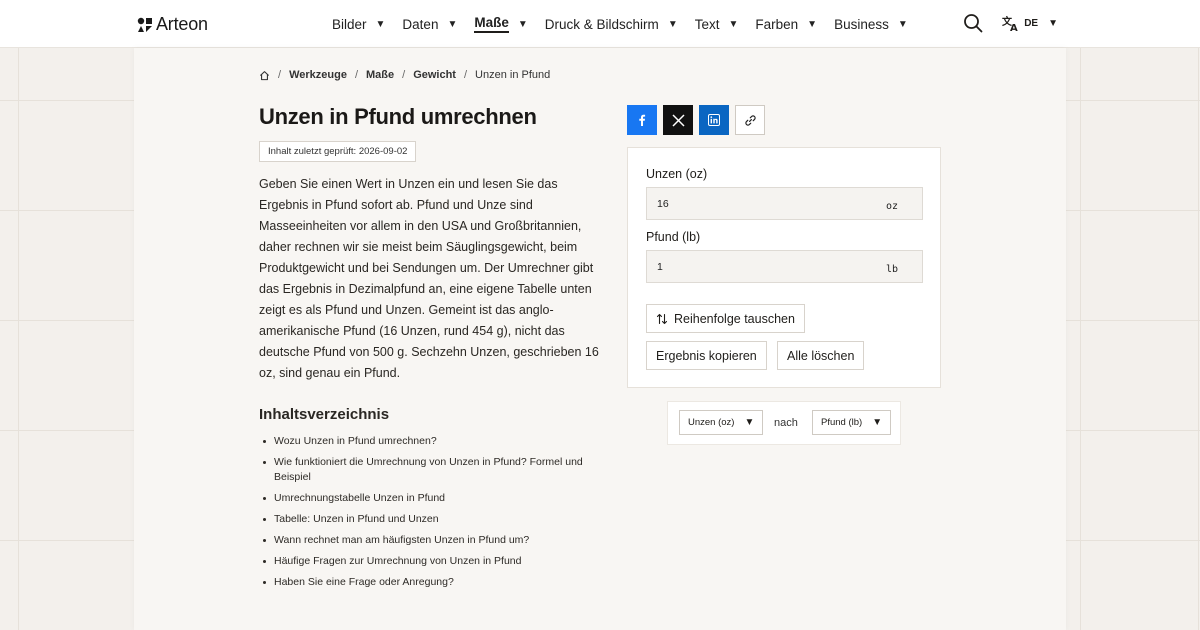  Describe the element at coordinates (1014, 27) in the screenshot. I see `svg-text: A` at that location.